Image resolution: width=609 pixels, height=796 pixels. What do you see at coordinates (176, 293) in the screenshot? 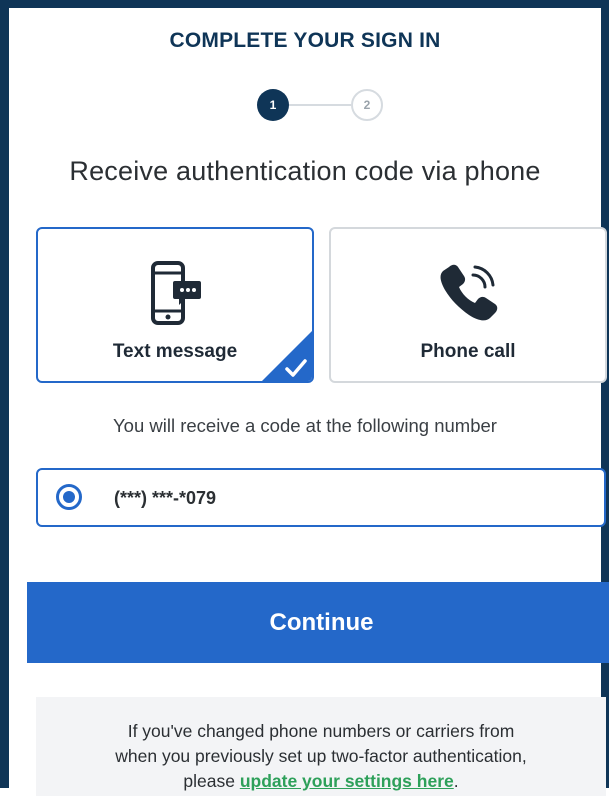
I see `phone-chat-icon` at bounding box center [176, 293].